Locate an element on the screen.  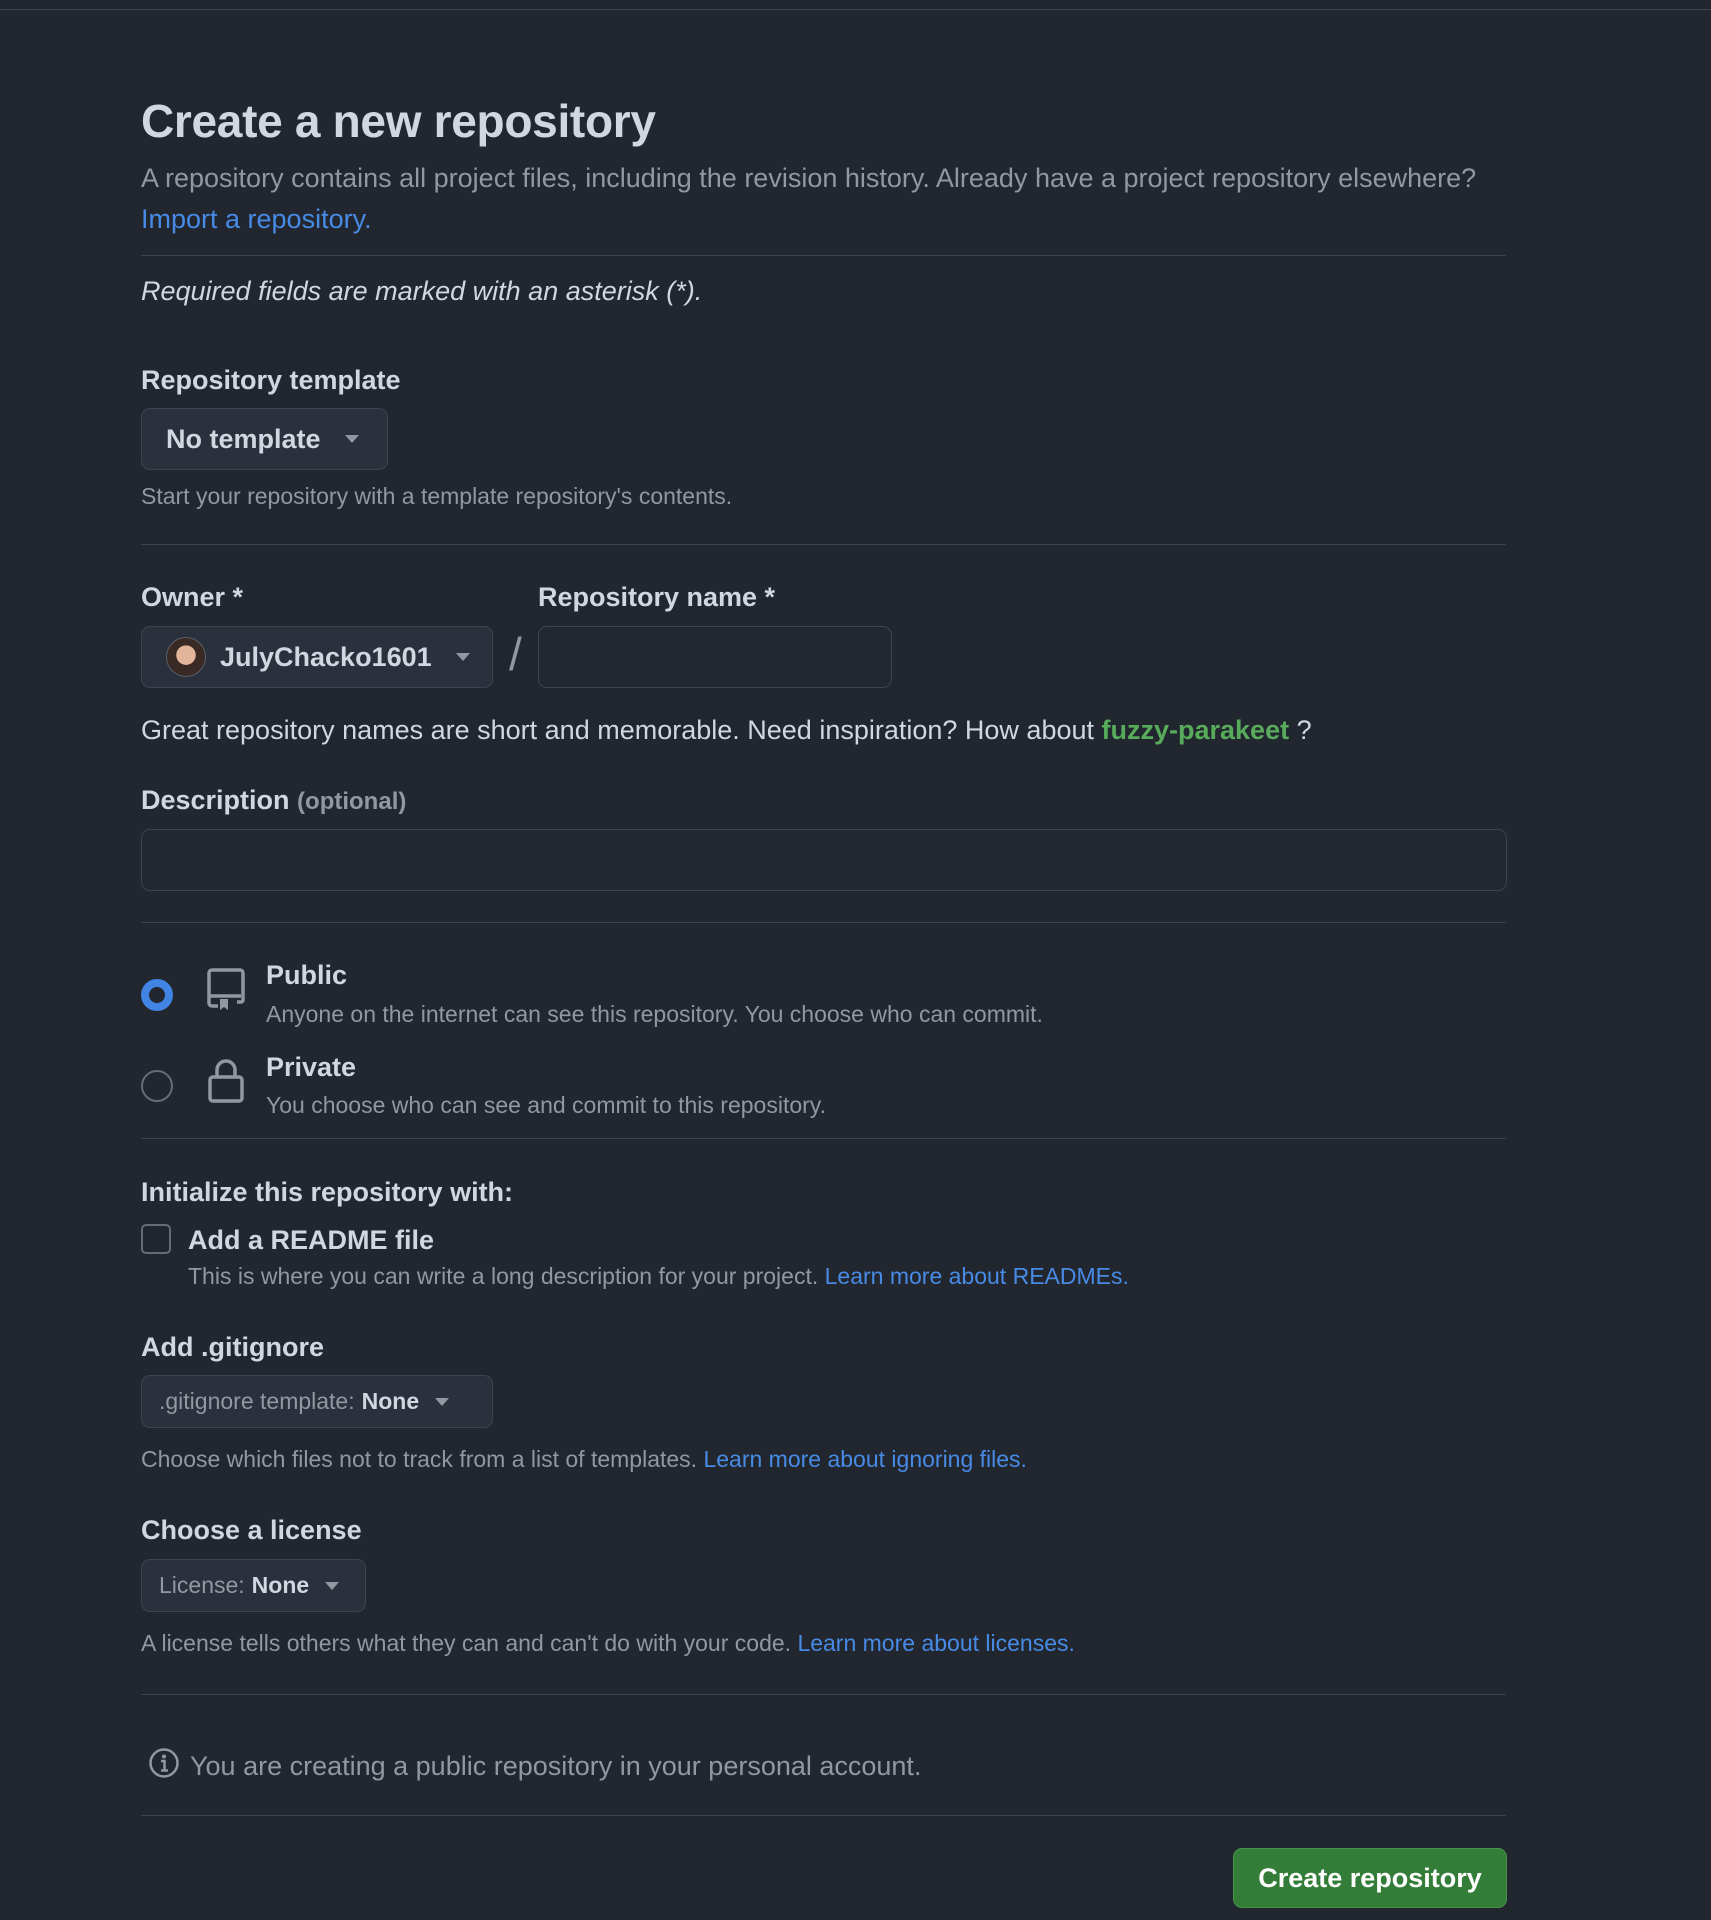
license-learn-more-link: Learn more about licenses. is located at coordinates (935, 1643).